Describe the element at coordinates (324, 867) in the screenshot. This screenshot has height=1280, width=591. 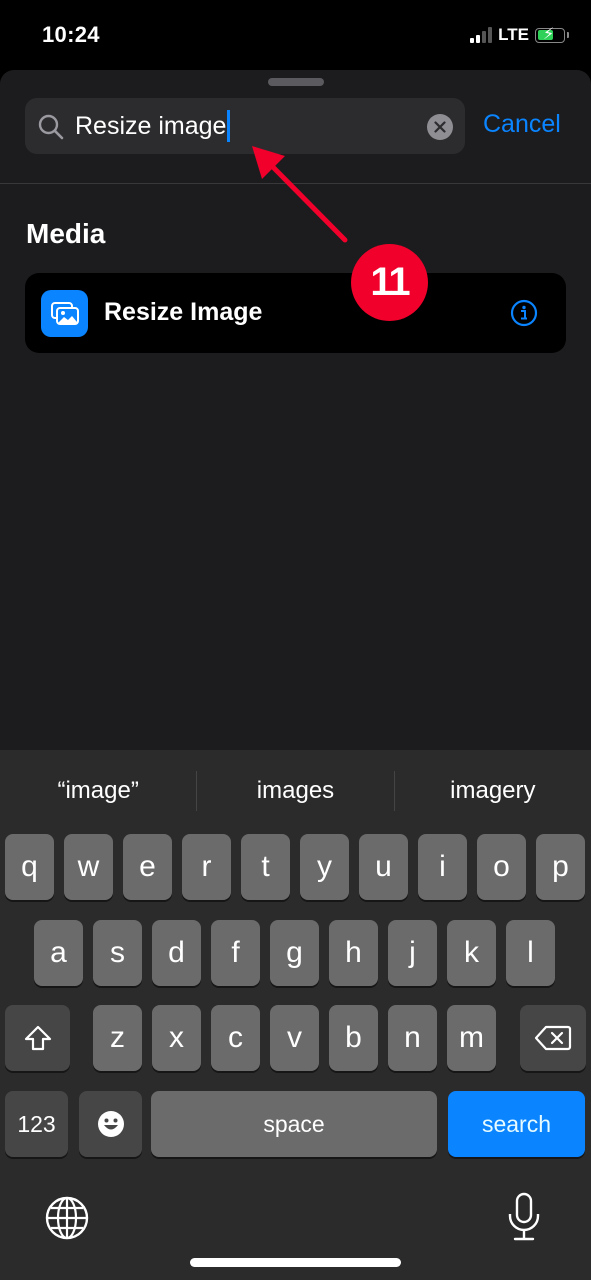
I see `key-y: y` at that location.